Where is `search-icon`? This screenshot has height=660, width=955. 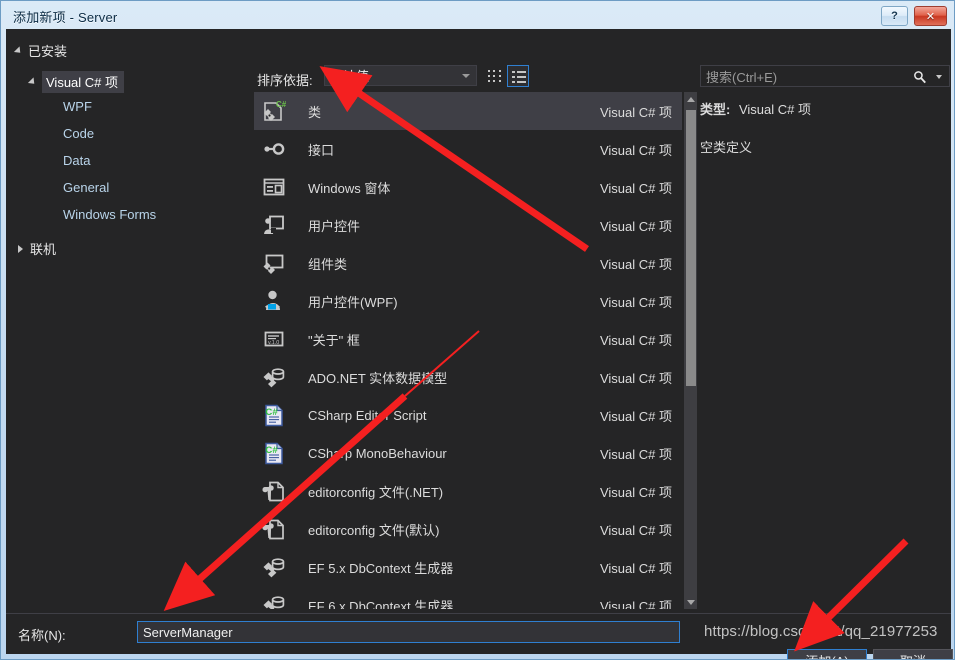
search-icon is located at coordinates (920, 77).